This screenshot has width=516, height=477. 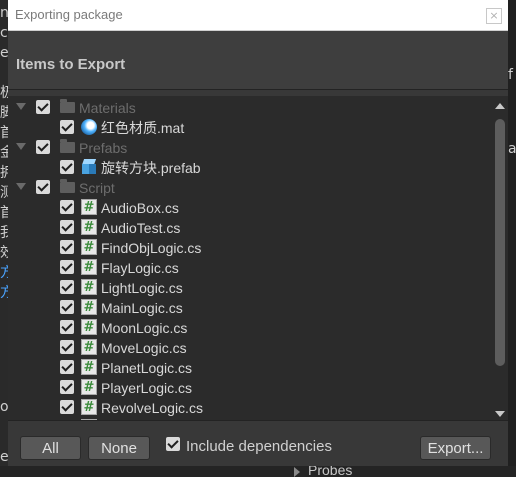 I want to click on tree-file-row: # MainLogic.cs, so click(x=251, y=308).